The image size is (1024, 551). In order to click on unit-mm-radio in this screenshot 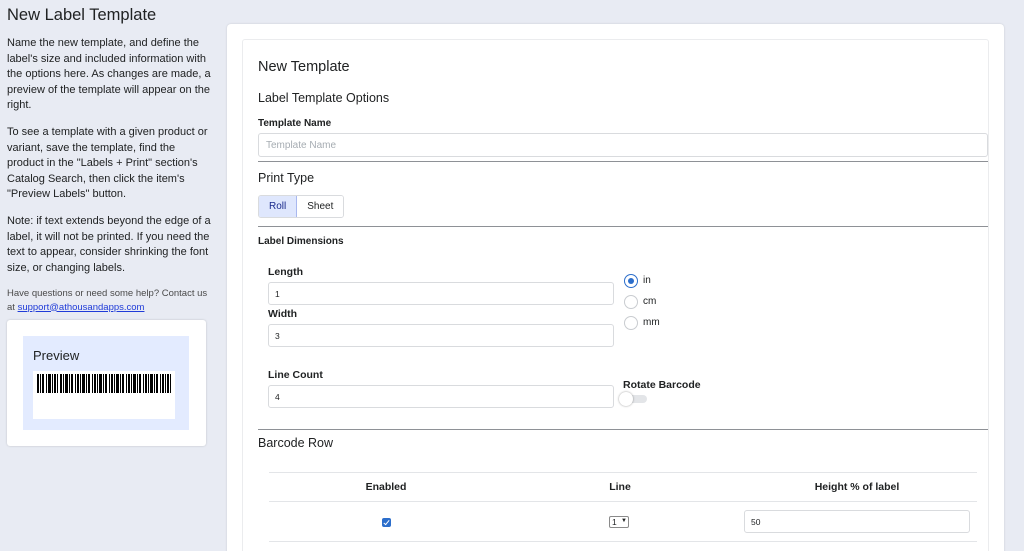, I will do `click(631, 323)`.